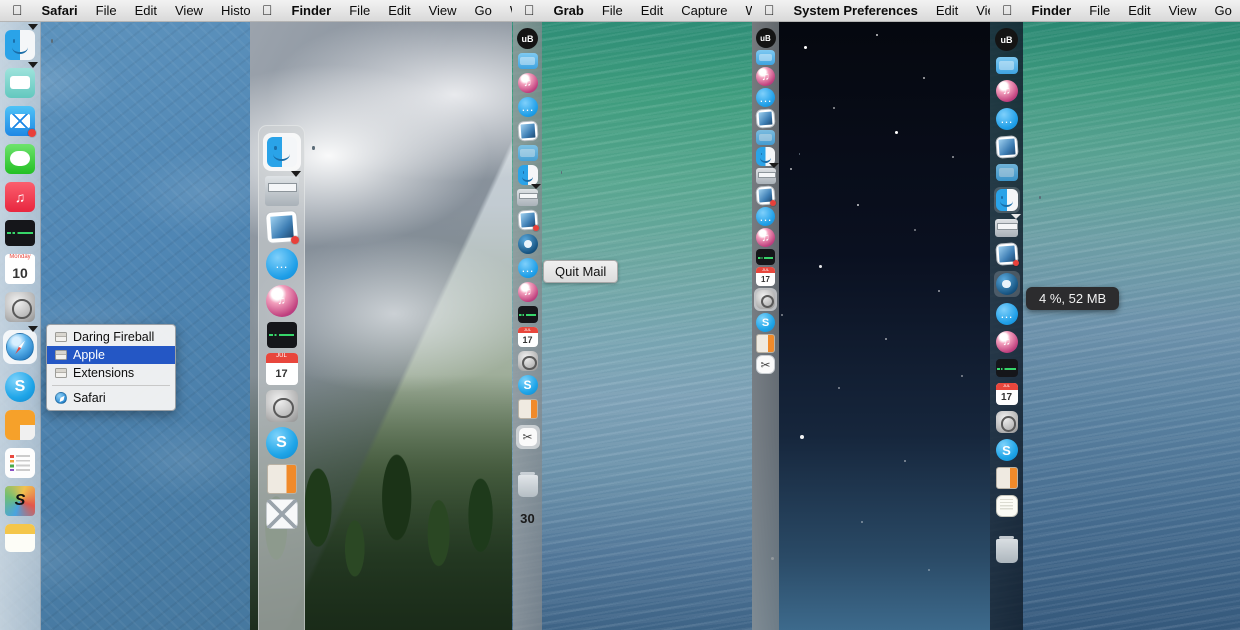  I want to click on menu-capture: Capture, so click(704, 10).